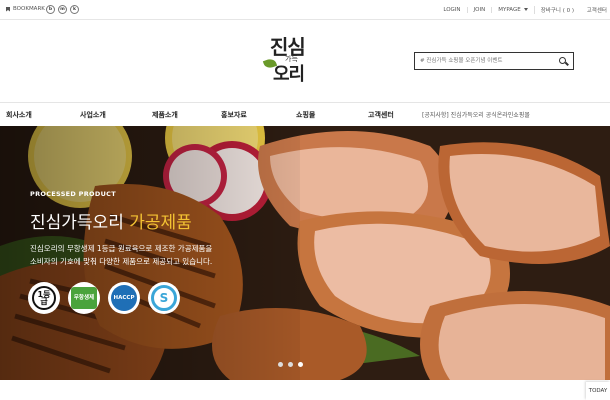 The height and width of the screenshot is (400, 610). I want to click on logo-text-bottom: 오리, so click(289, 74).